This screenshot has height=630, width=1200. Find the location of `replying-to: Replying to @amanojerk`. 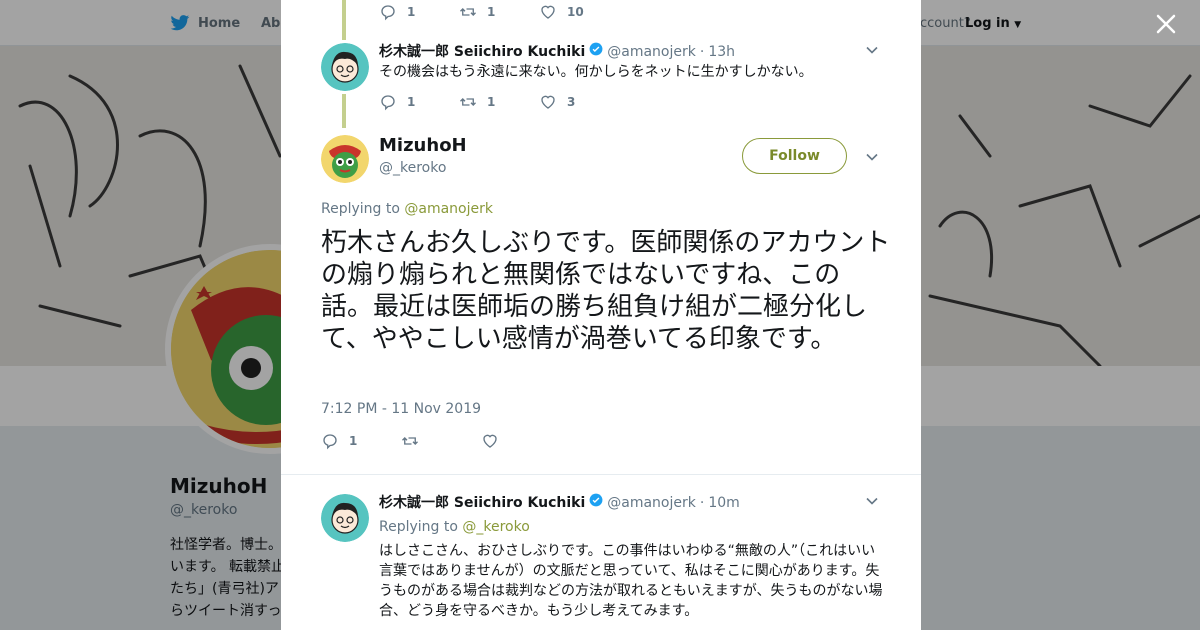

replying-to: Replying to @amanojerk is located at coordinates (407, 209).